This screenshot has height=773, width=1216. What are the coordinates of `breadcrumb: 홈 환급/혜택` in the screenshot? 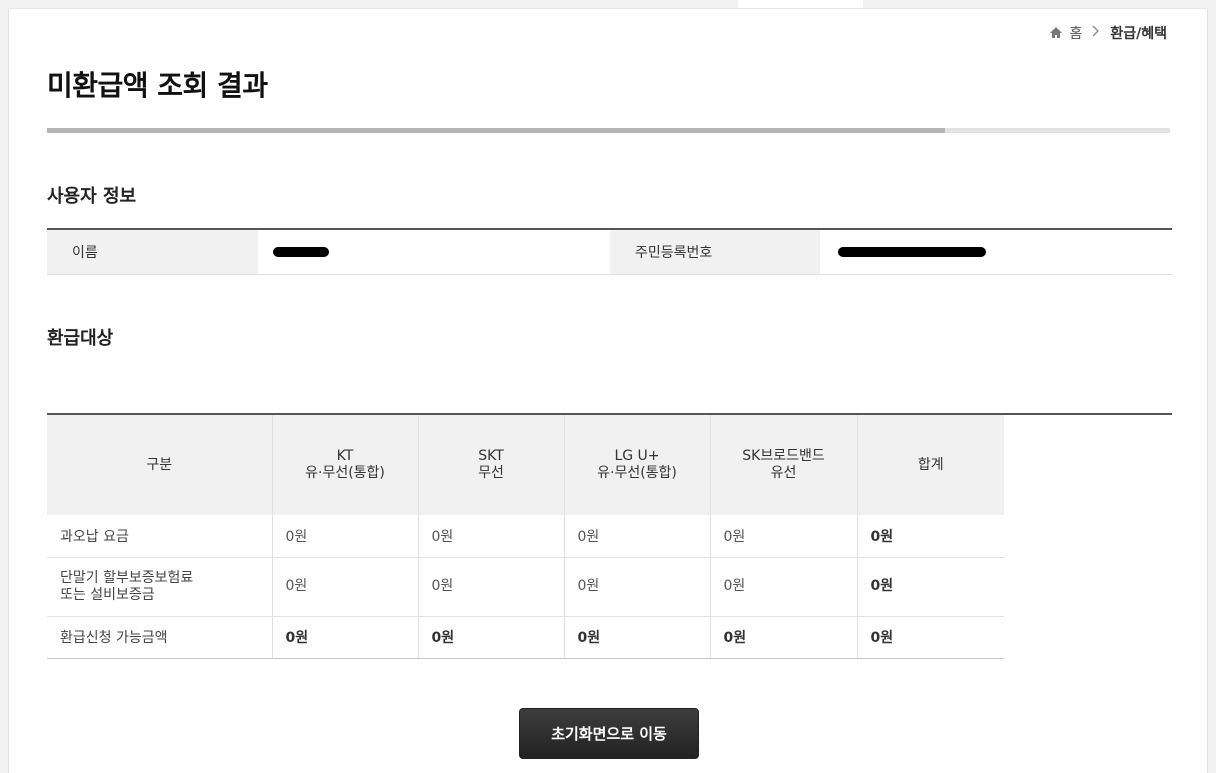 It's located at (1108, 33).